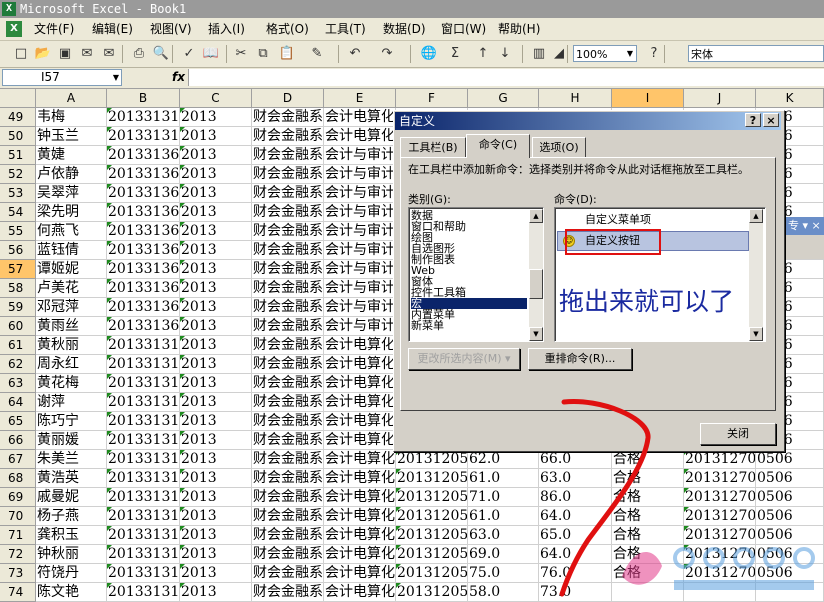  What do you see at coordinates (71, 269) in the screenshot?
I see `cell-a: 谭姬妮` at bounding box center [71, 269].